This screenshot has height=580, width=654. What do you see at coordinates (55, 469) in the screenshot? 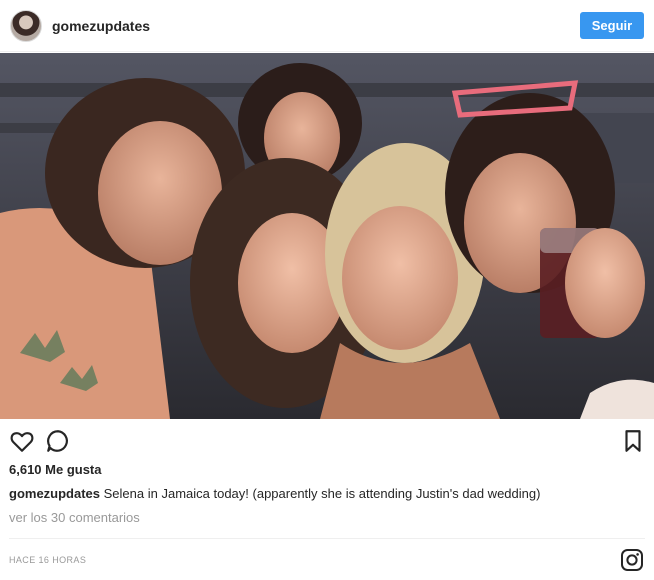
I see `like-count: 6,610 Me gusta` at bounding box center [55, 469].